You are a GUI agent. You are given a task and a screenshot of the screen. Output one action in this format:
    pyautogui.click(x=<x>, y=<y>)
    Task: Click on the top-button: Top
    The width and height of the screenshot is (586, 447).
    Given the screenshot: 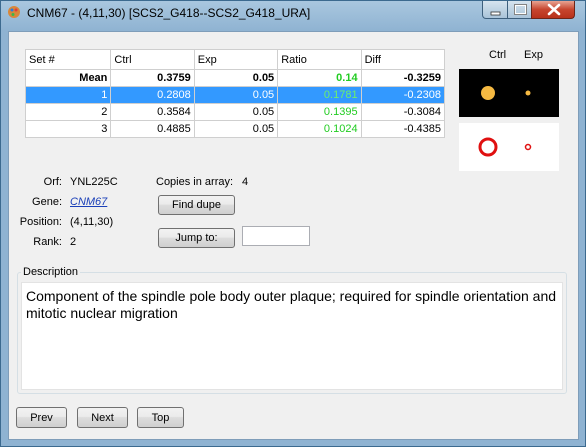 What is the action you would take?
    pyautogui.click(x=160, y=417)
    